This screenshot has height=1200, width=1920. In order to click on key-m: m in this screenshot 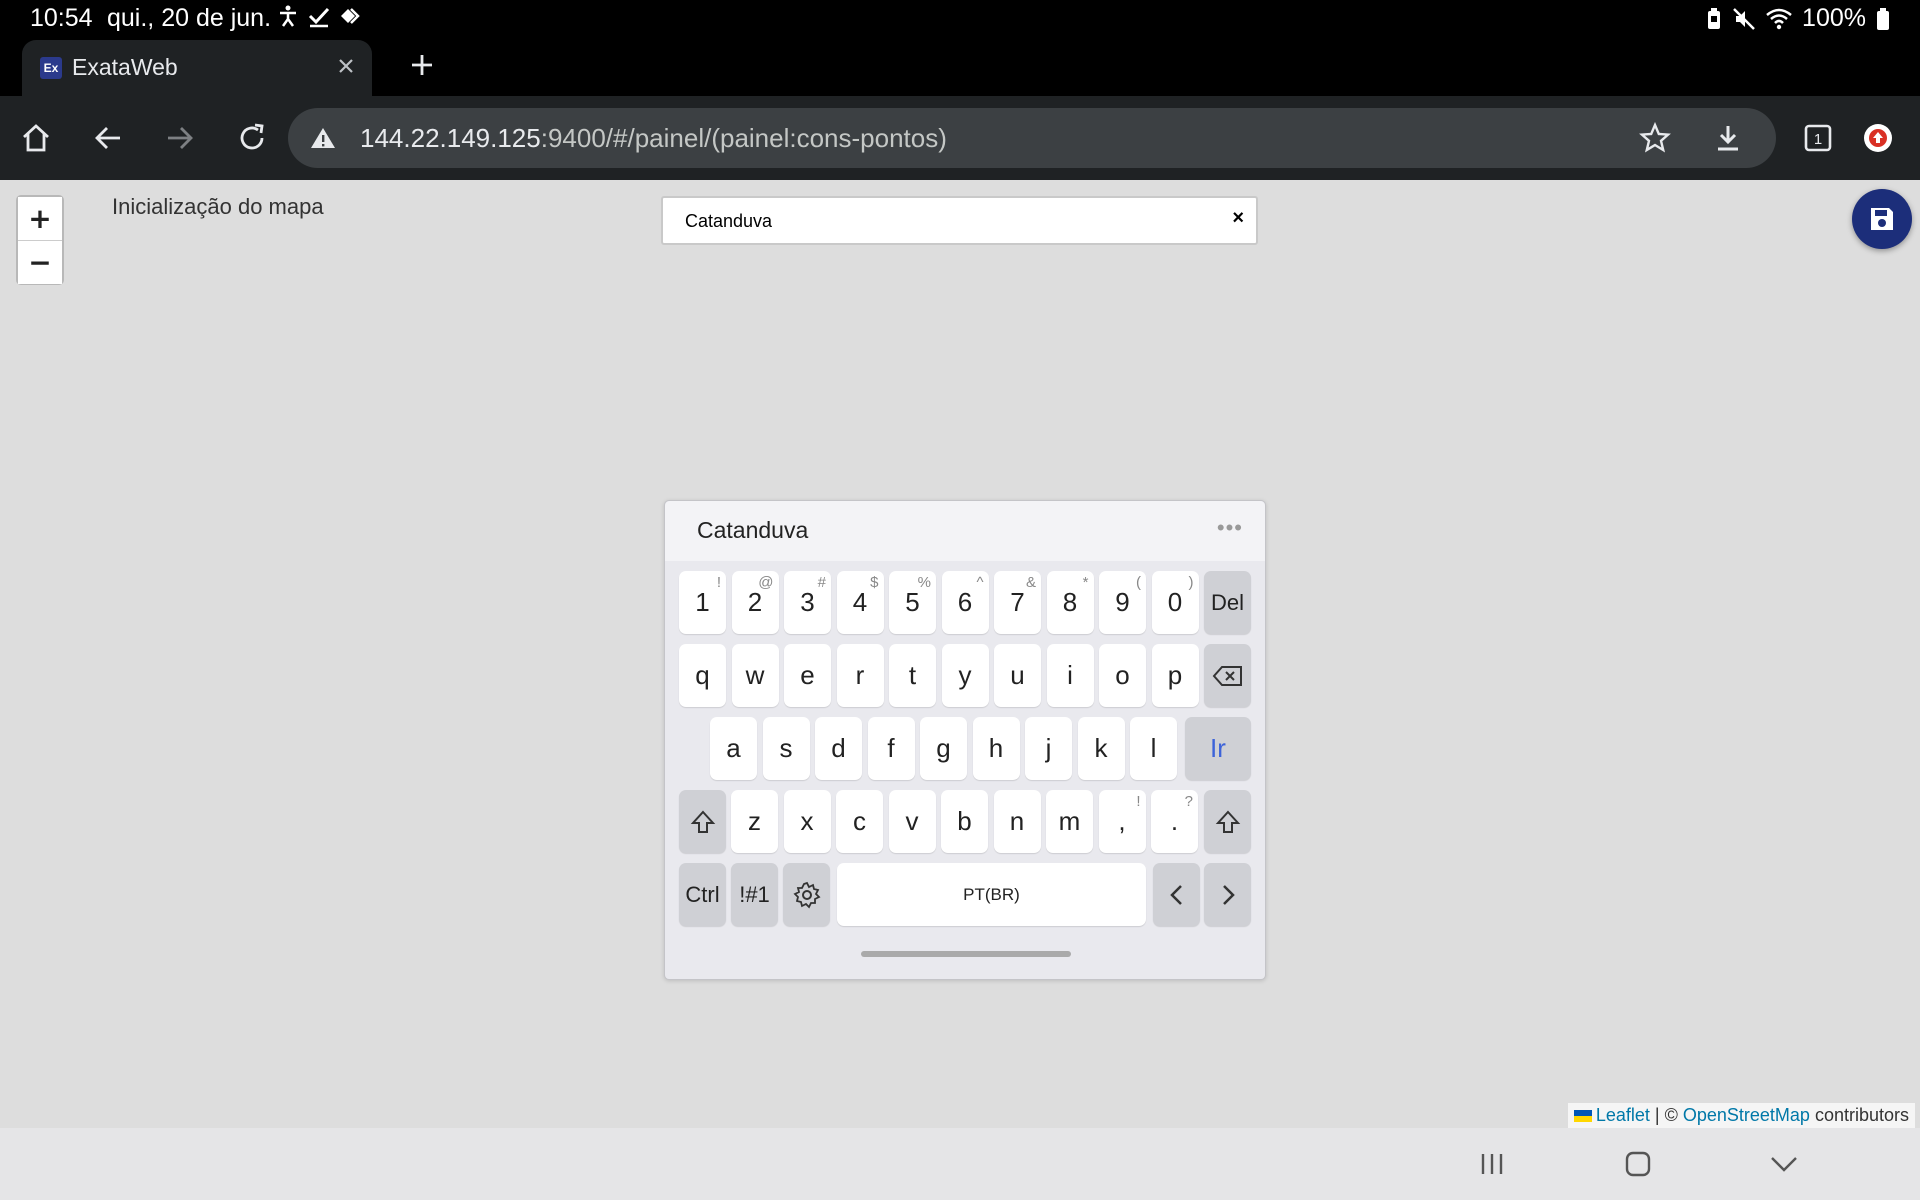, I will do `click(1069, 821)`.